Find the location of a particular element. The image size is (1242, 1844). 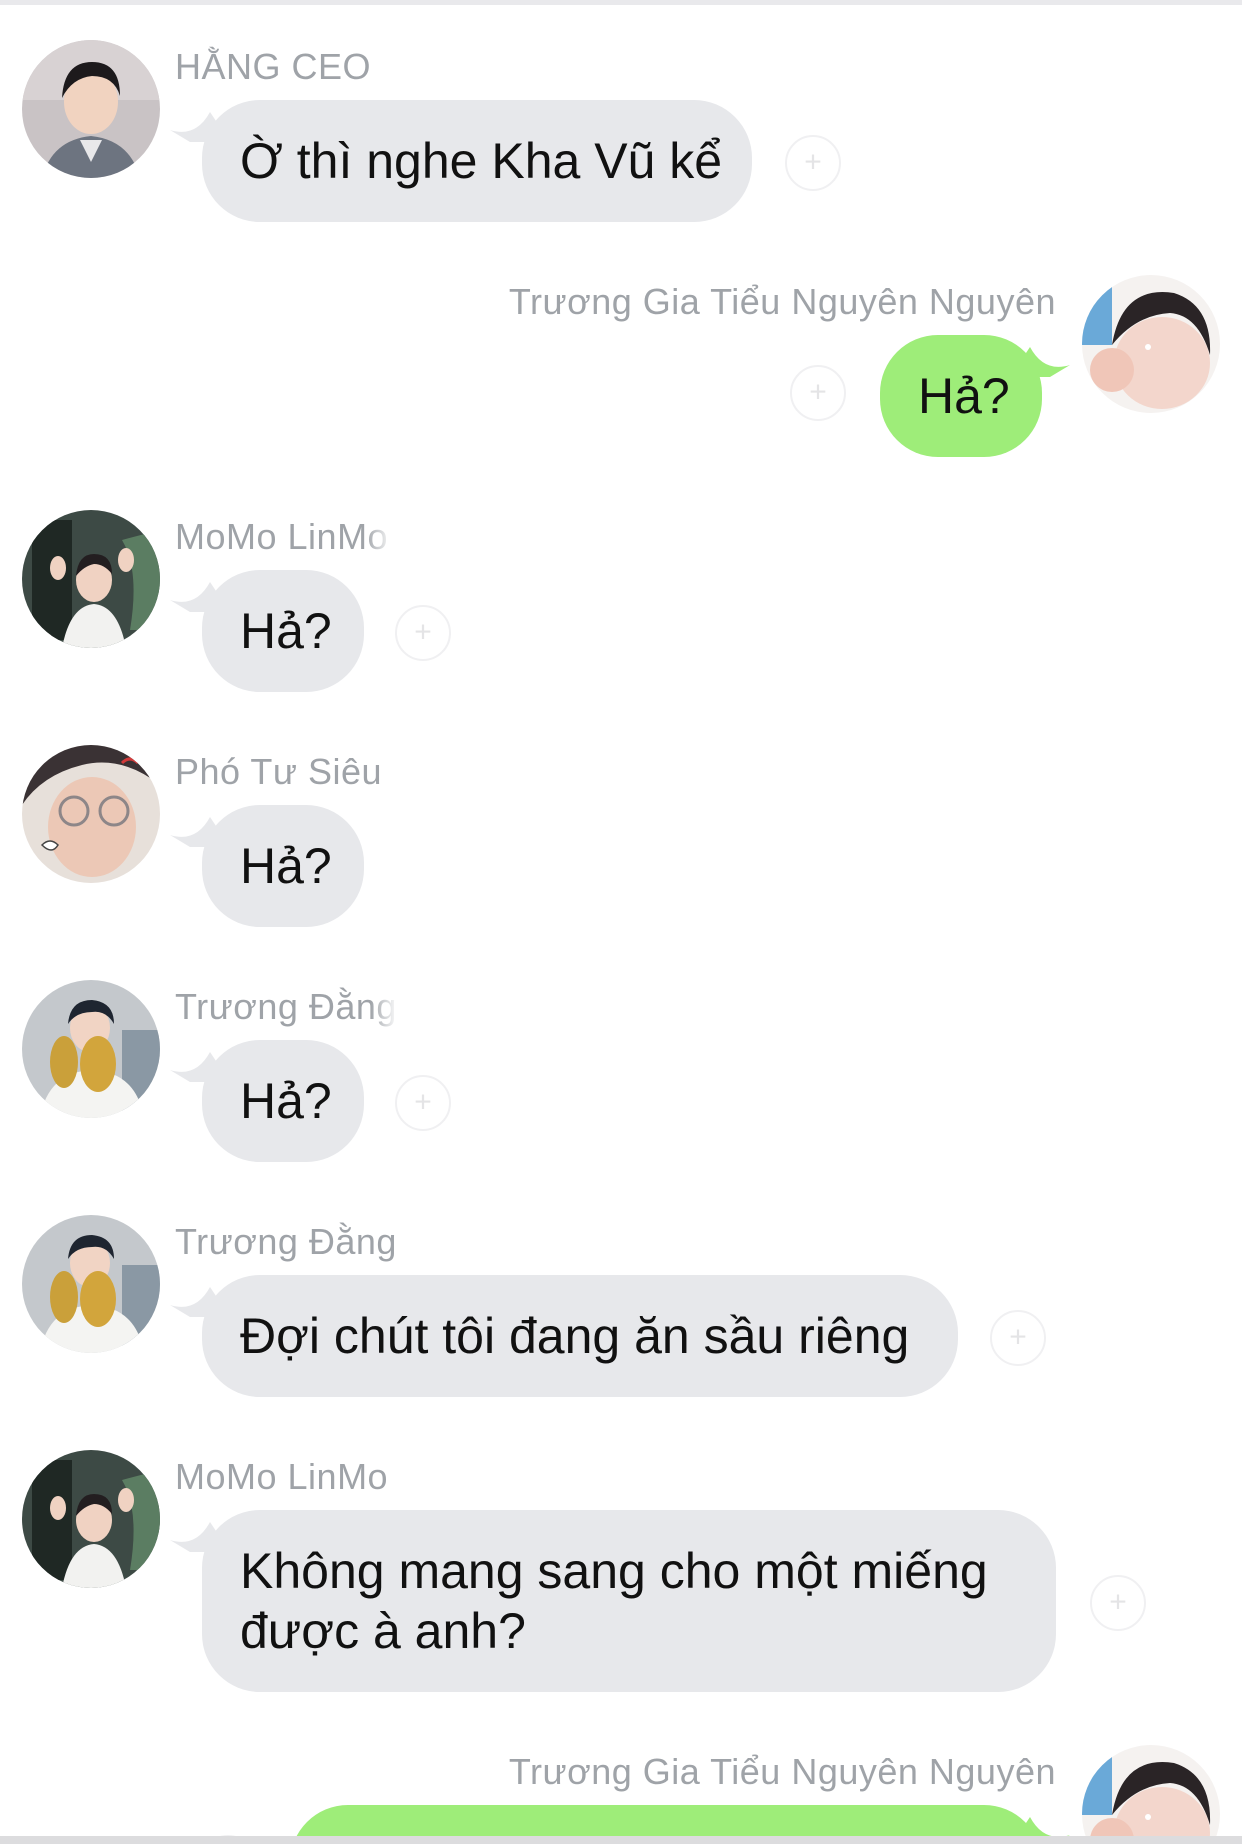

message-bubble: Đợi chút tôi đang ăn sầu riêng is located at coordinates (580, 1336).